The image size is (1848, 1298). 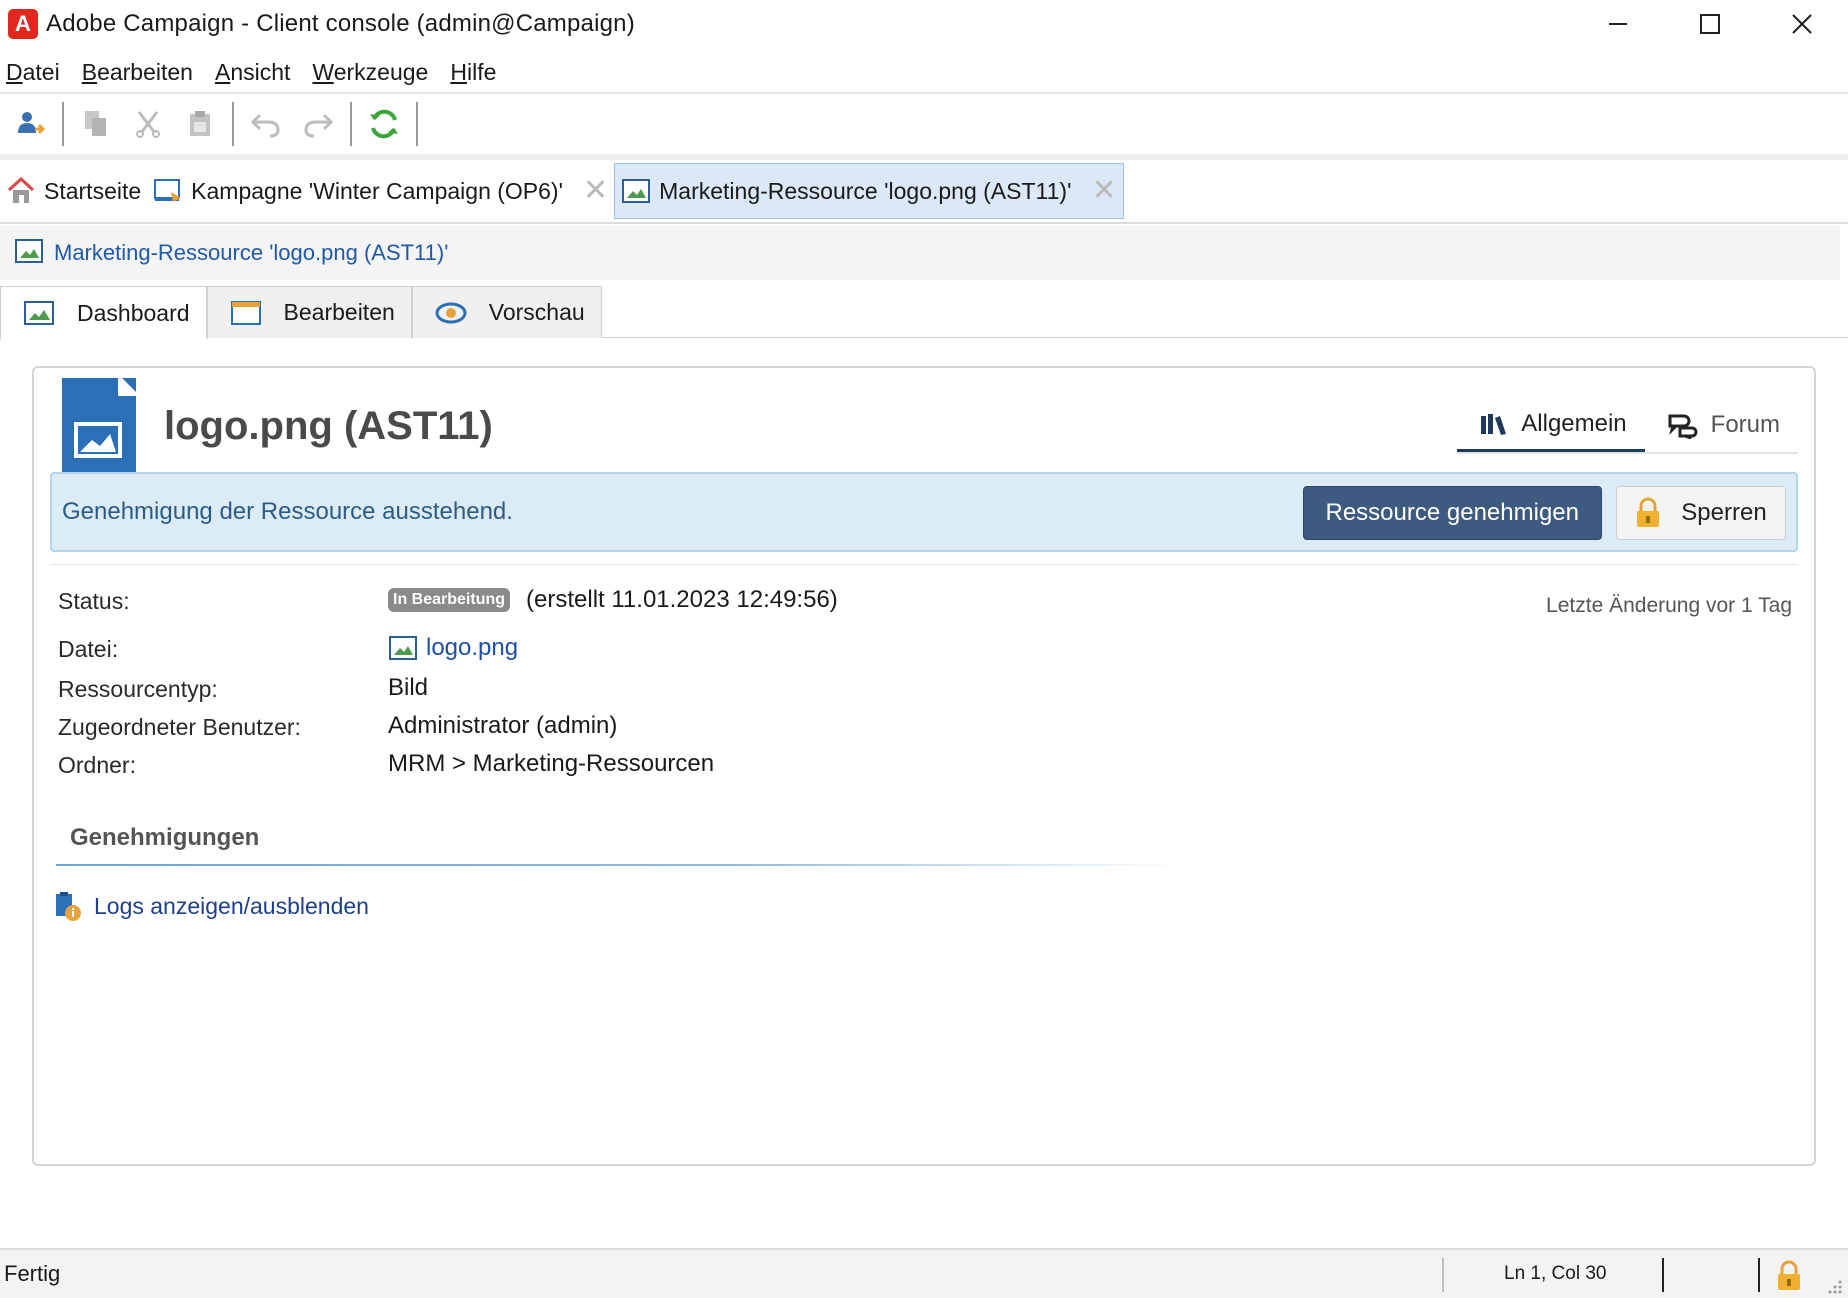 I want to click on close-window-button, so click(x=1802, y=24).